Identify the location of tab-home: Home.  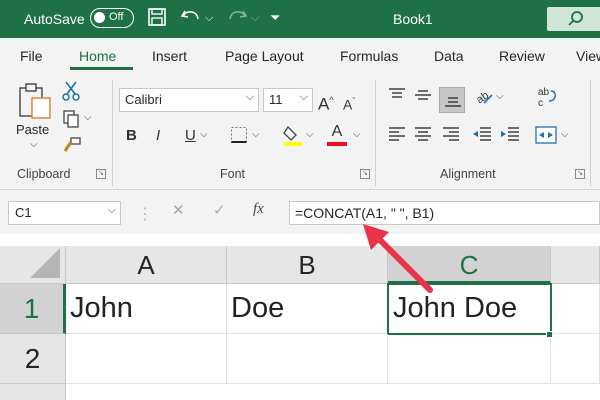
(97, 56).